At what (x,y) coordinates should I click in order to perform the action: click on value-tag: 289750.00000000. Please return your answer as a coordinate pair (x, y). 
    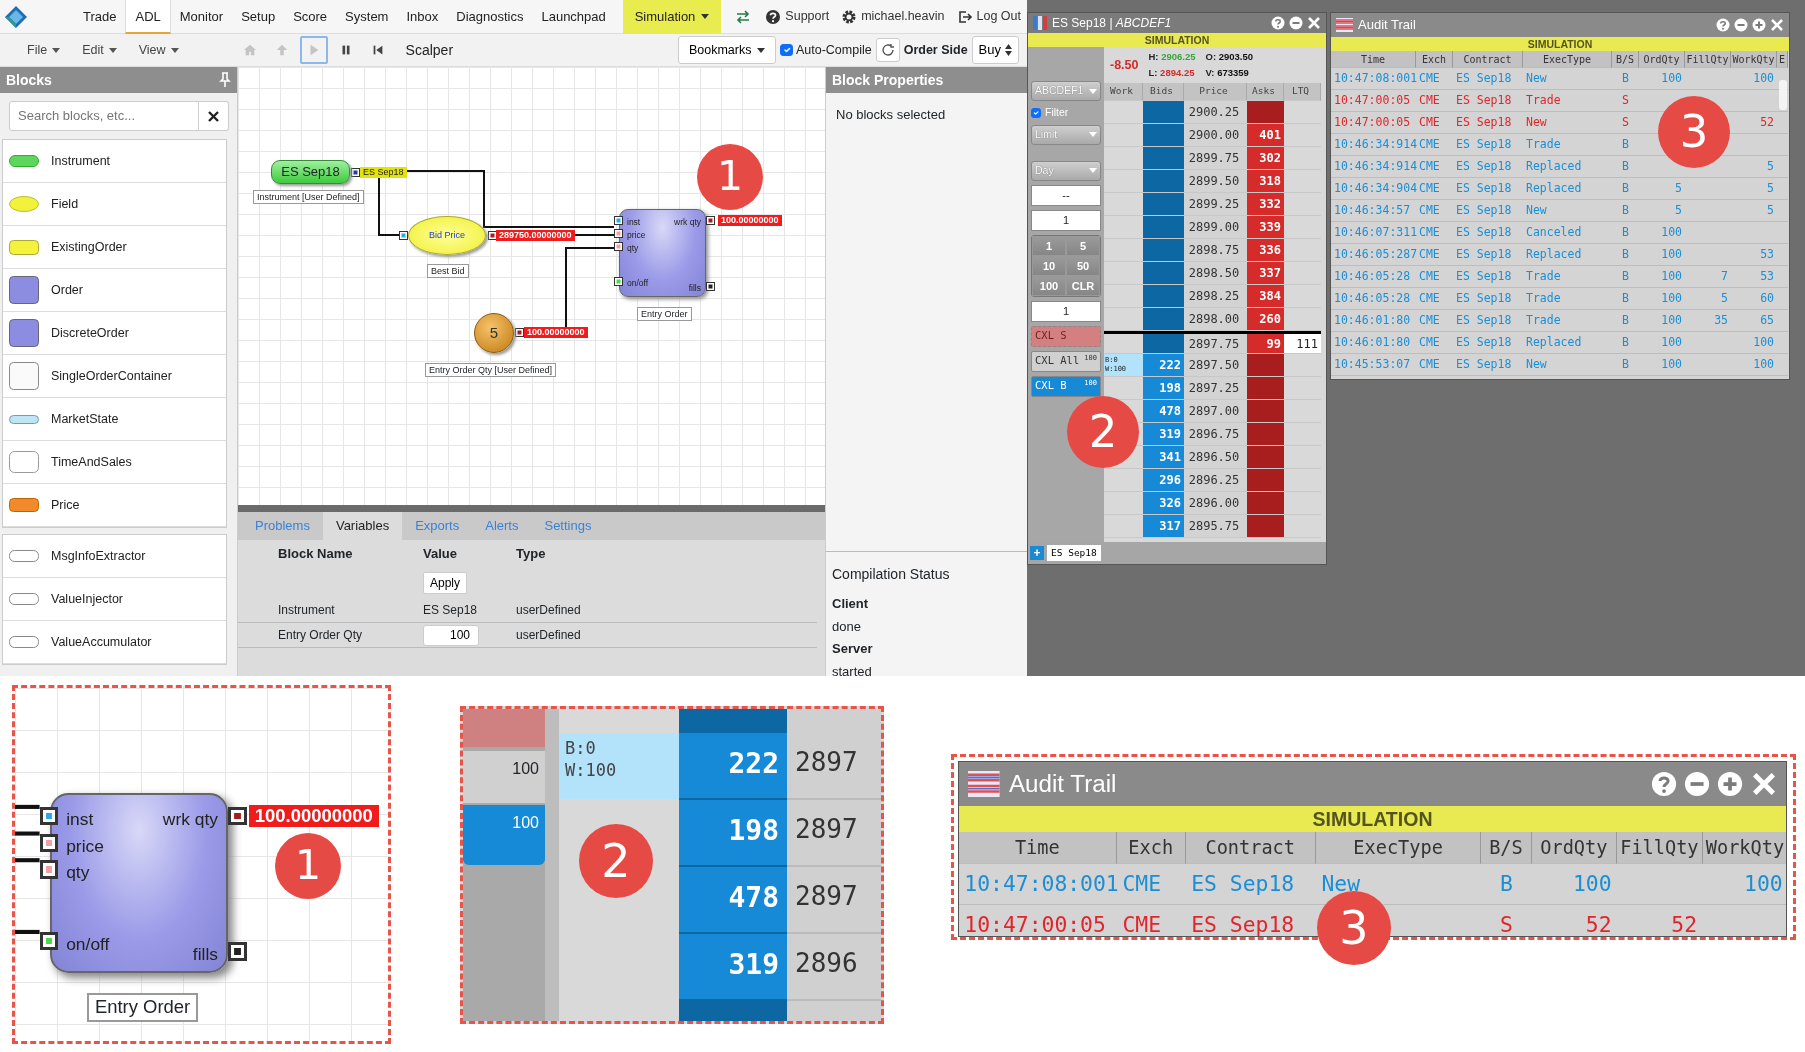
    Looking at the image, I should click on (535, 235).